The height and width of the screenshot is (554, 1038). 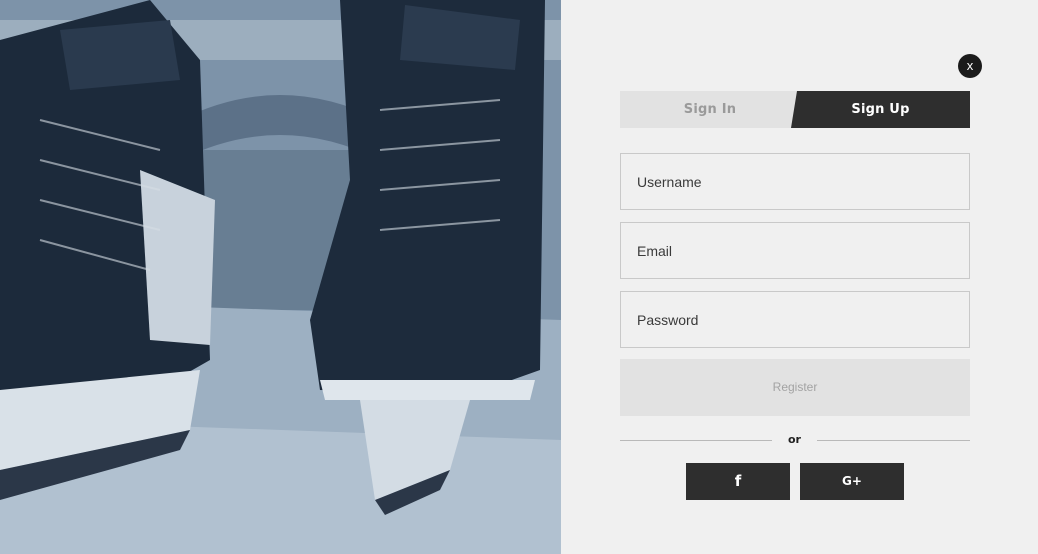 I want to click on tab-sign-up: Sign Up, so click(x=880, y=109).